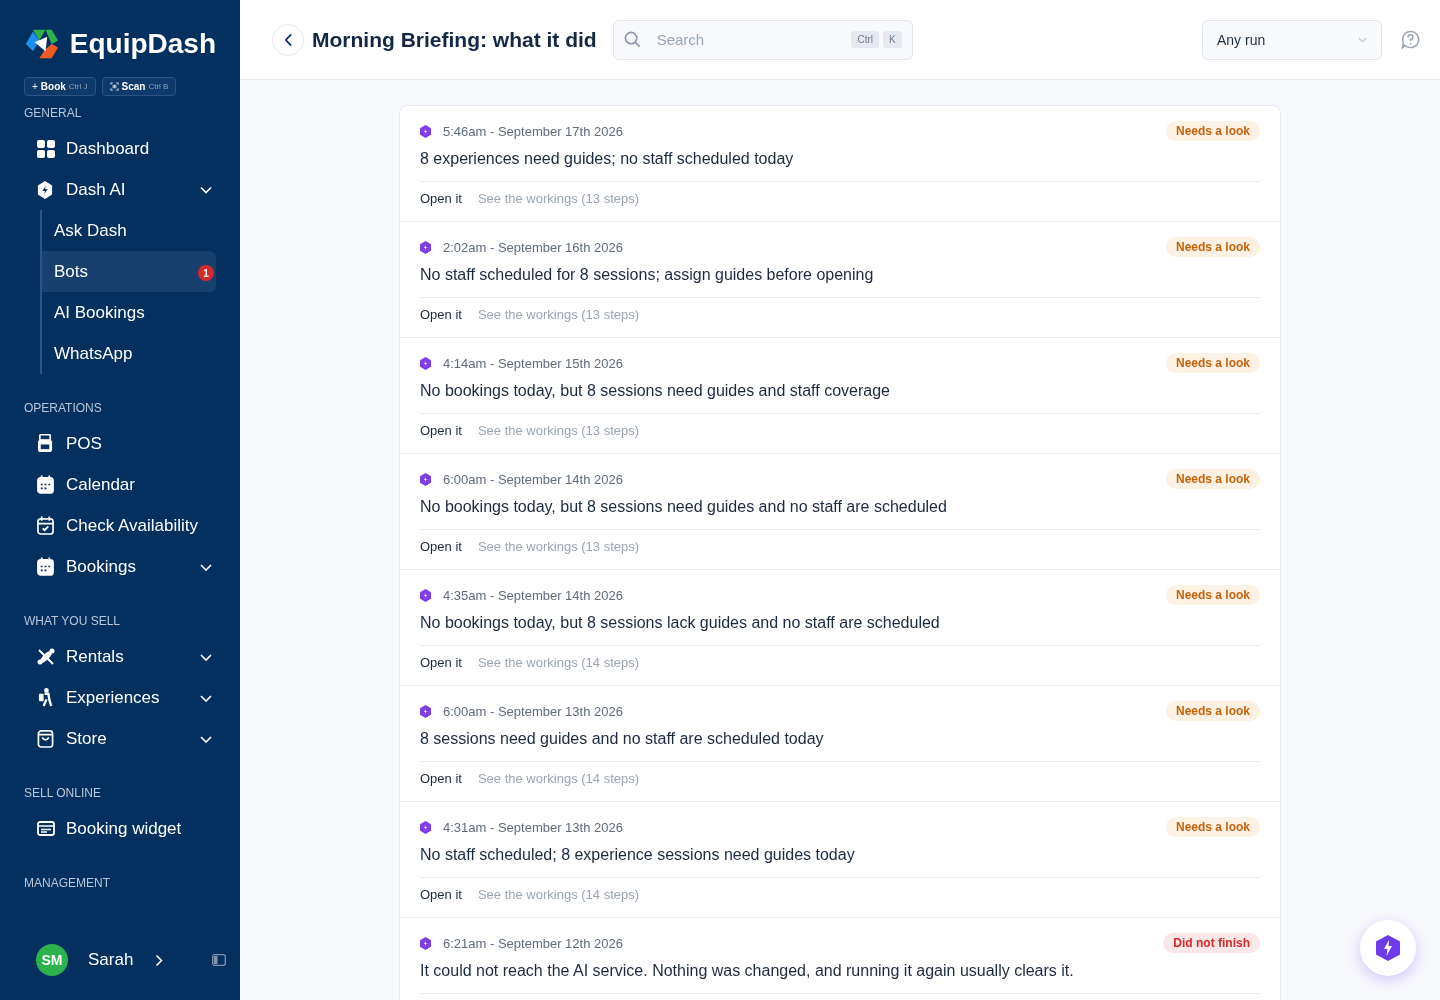 The height and width of the screenshot is (1000, 1440). What do you see at coordinates (1292, 39) in the screenshot?
I see `run-filter-dropdown: Any run` at bounding box center [1292, 39].